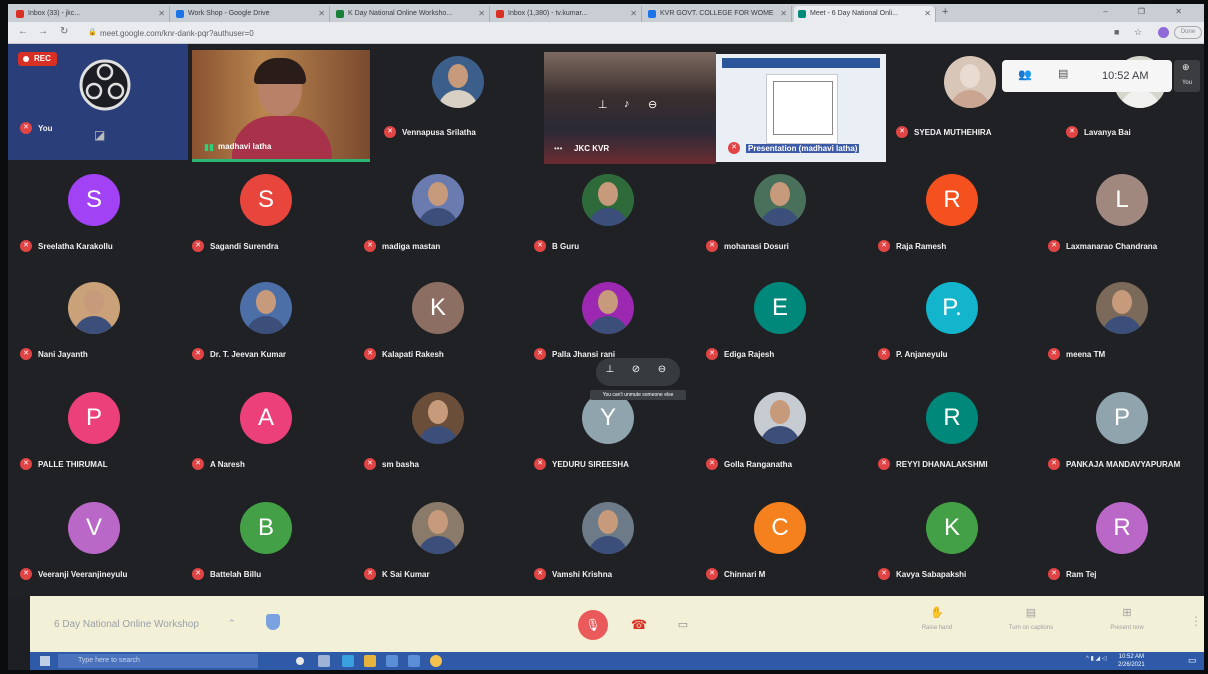 Image resolution: width=1208 pixels, height=674 pixels. Describe the element at coordinates (45, 661) in the screenshot. I see `windows-start-icon` at that location.